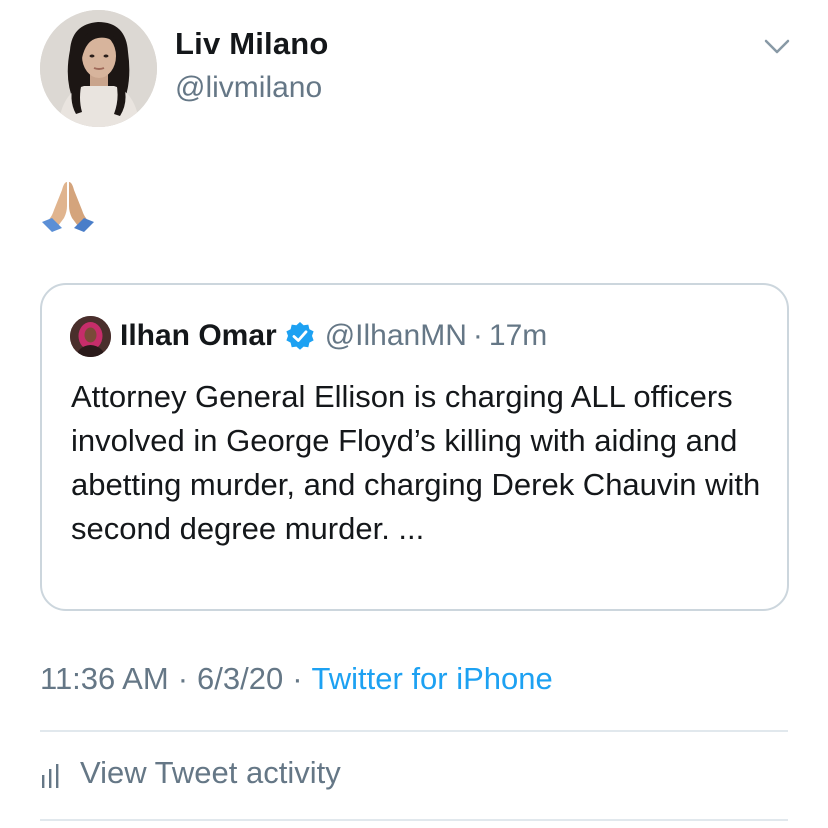 The image size is (828, 828). Describe the element at coordinates (518, 336) in the screenshot. I see `quoted-timestamp: 17m` at that location.